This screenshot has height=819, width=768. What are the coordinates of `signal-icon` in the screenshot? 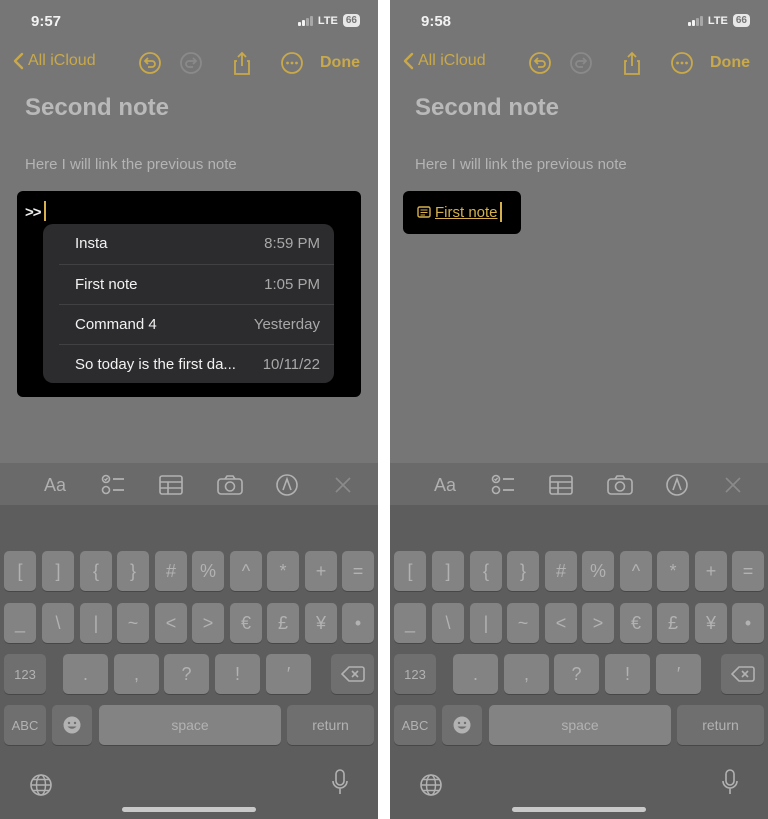 It's located at (305, 20).